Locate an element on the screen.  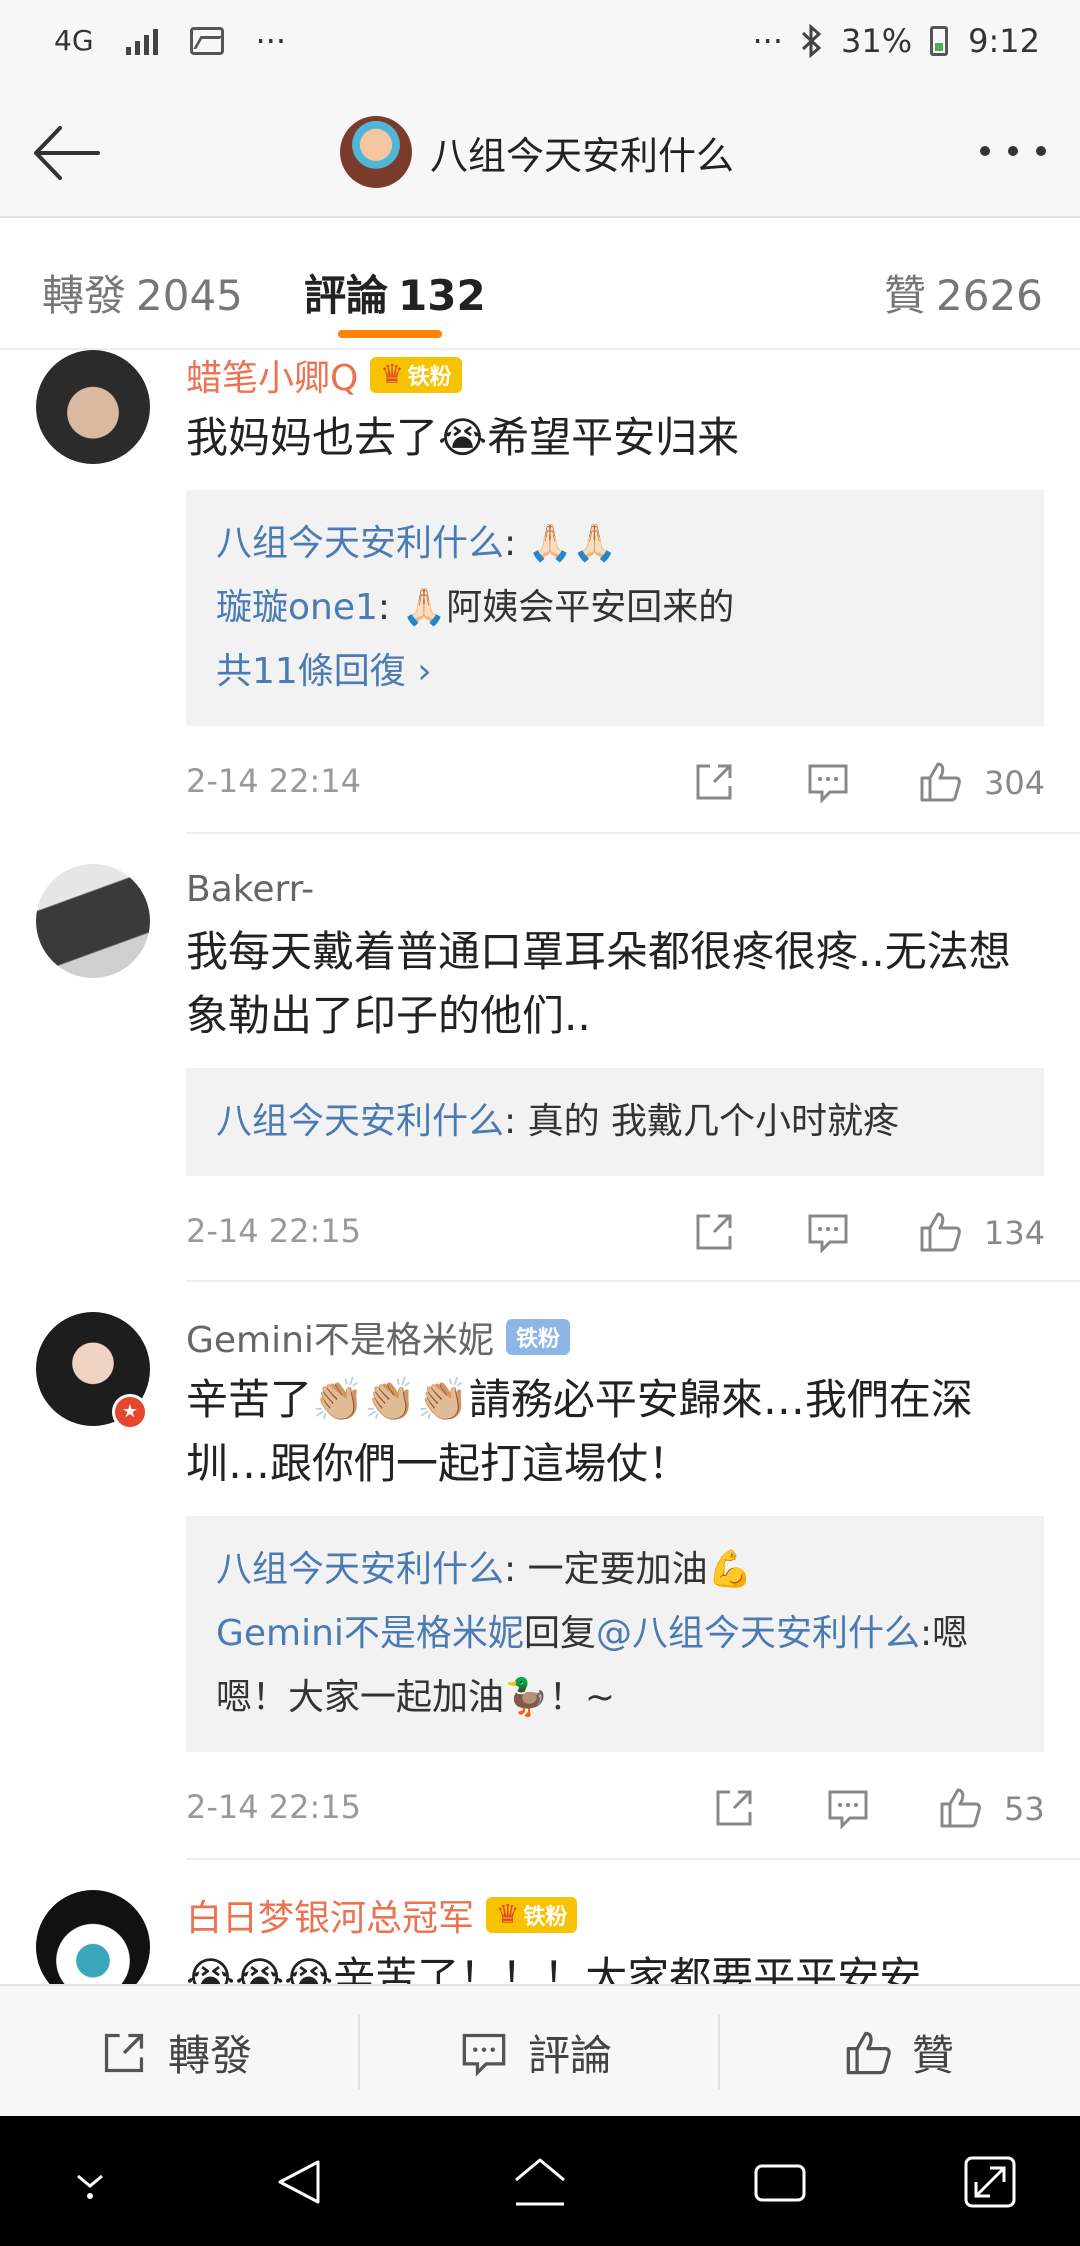
battery-percent: 31% is located at coordinates (877, 41).